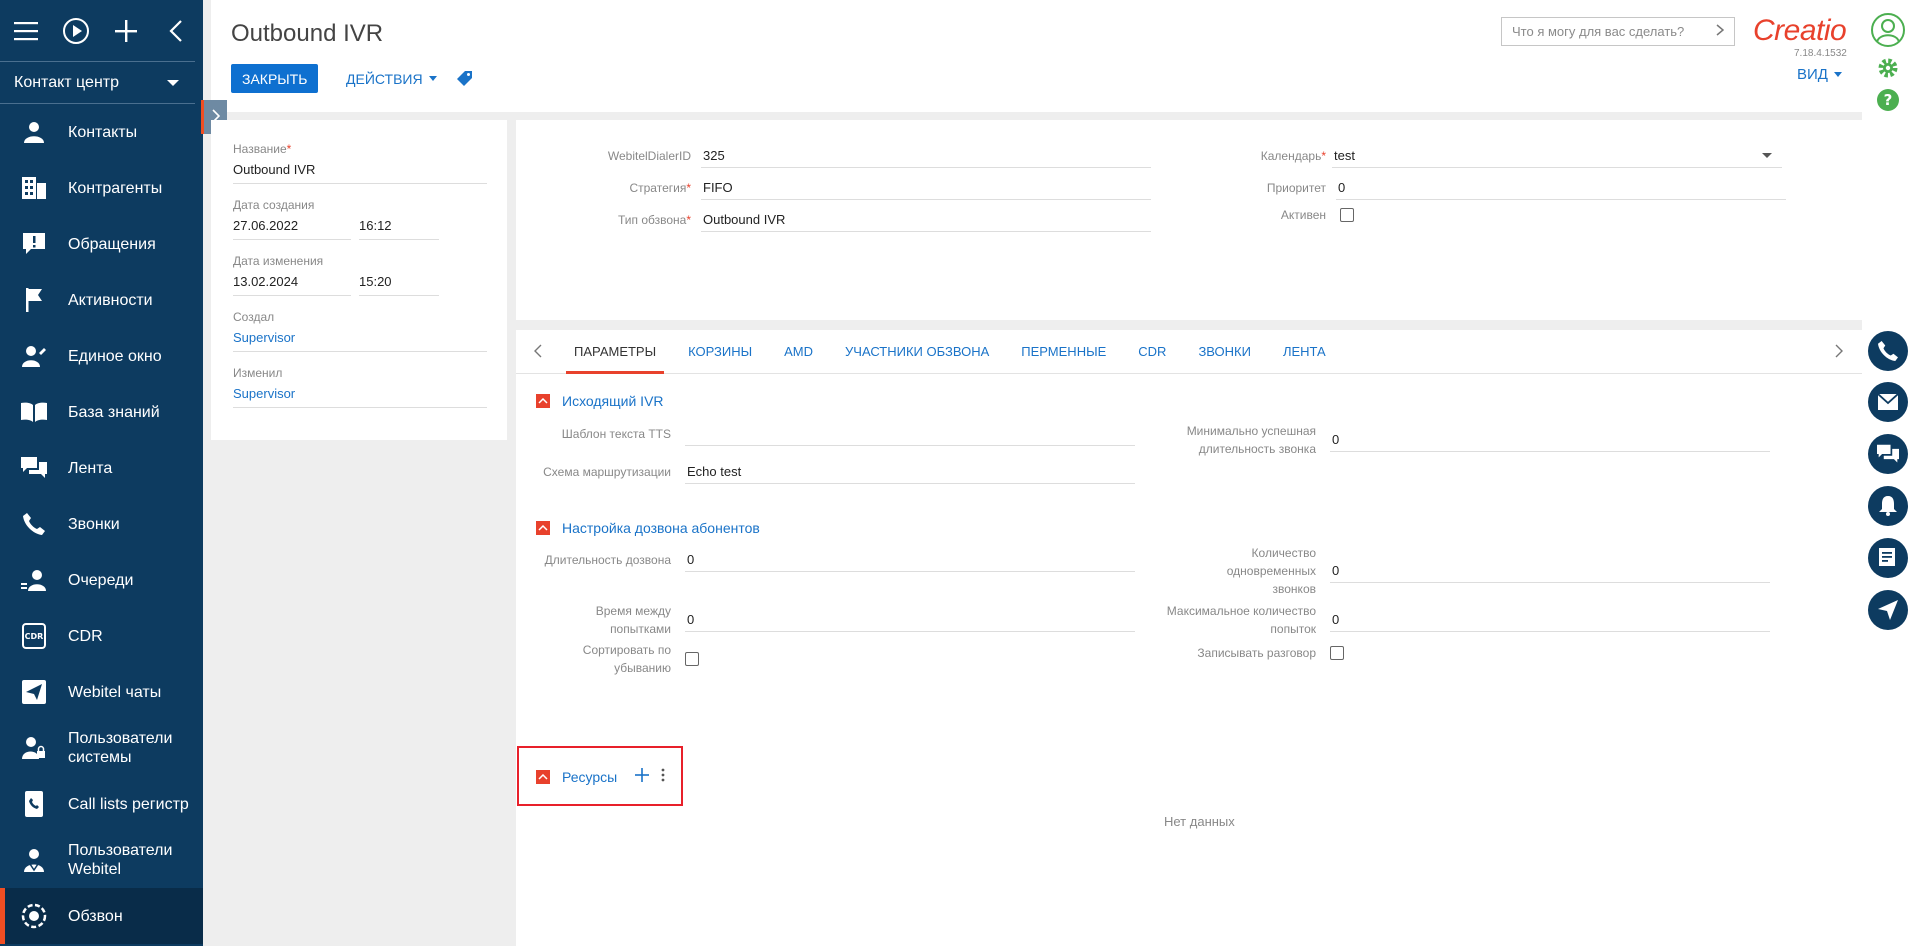 The image size is (1913, 946). What do you see at coordinates (101, 356) in the screenshot?
I see `sidebar-item-single-window: Единое окно` at bounding box center [101, 356].